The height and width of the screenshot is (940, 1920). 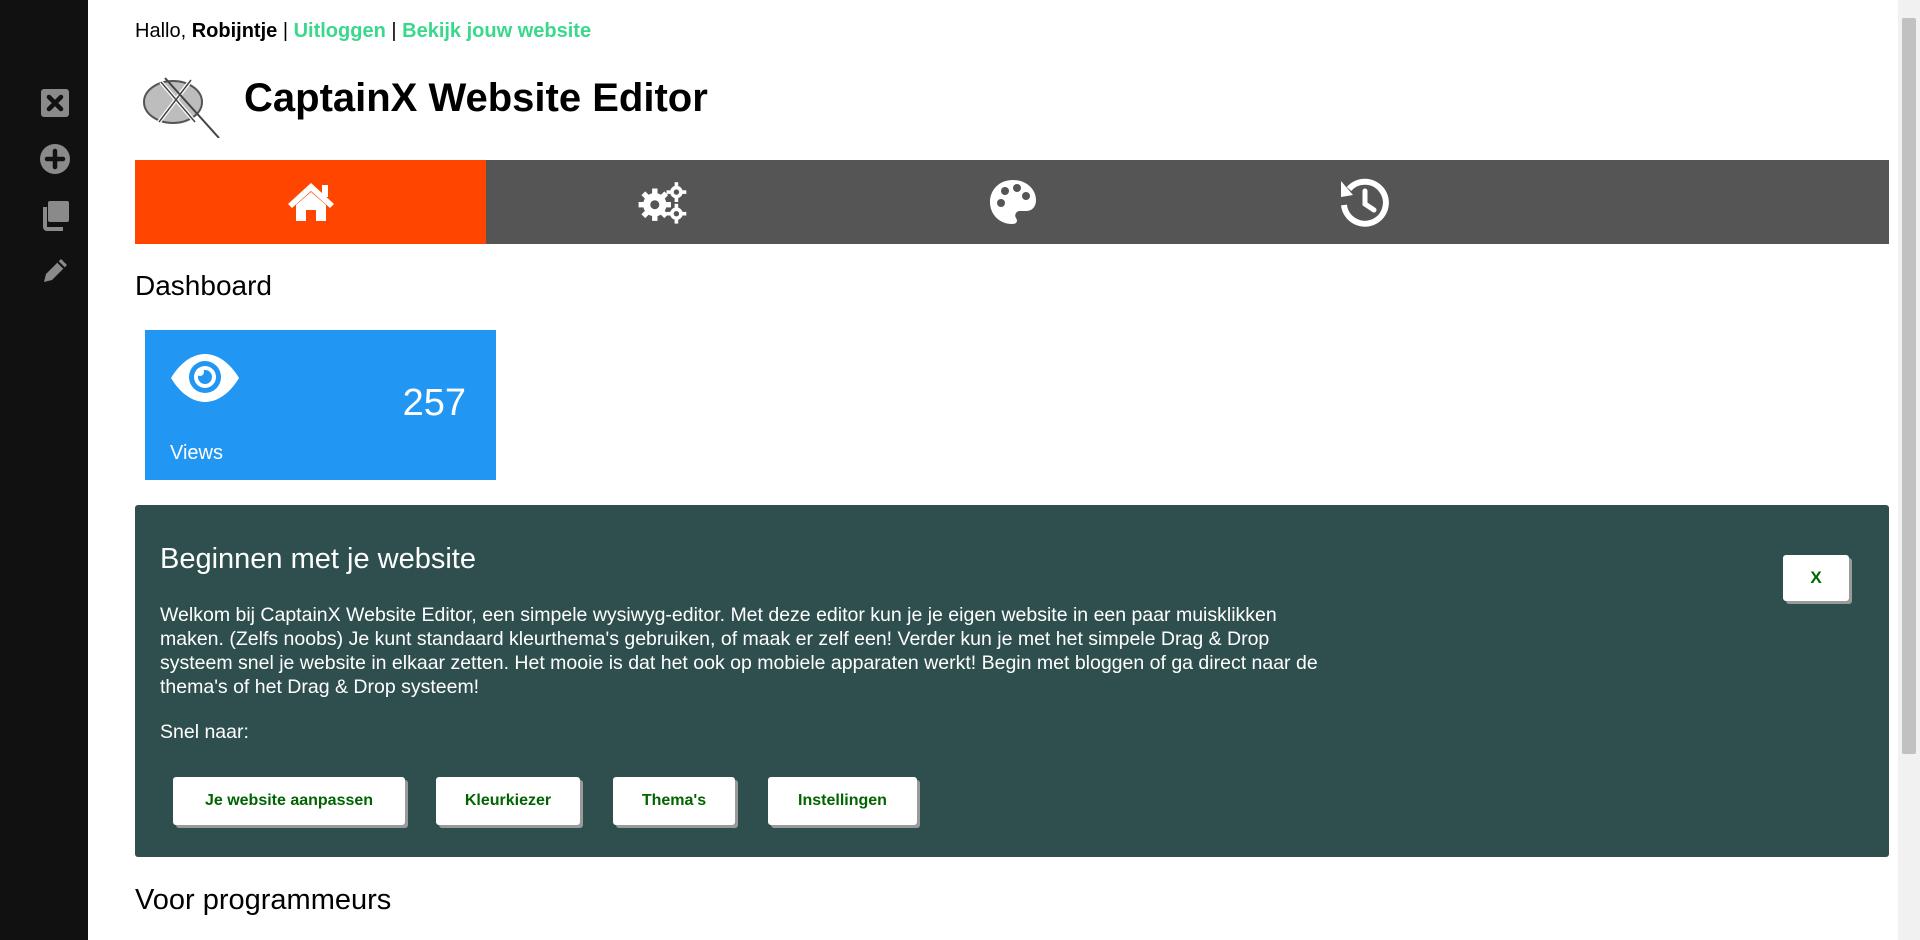 What do you see at coordinates (181, 107) in the screenshot?
I see `captainx-logo` at bounding box center [181, 107].